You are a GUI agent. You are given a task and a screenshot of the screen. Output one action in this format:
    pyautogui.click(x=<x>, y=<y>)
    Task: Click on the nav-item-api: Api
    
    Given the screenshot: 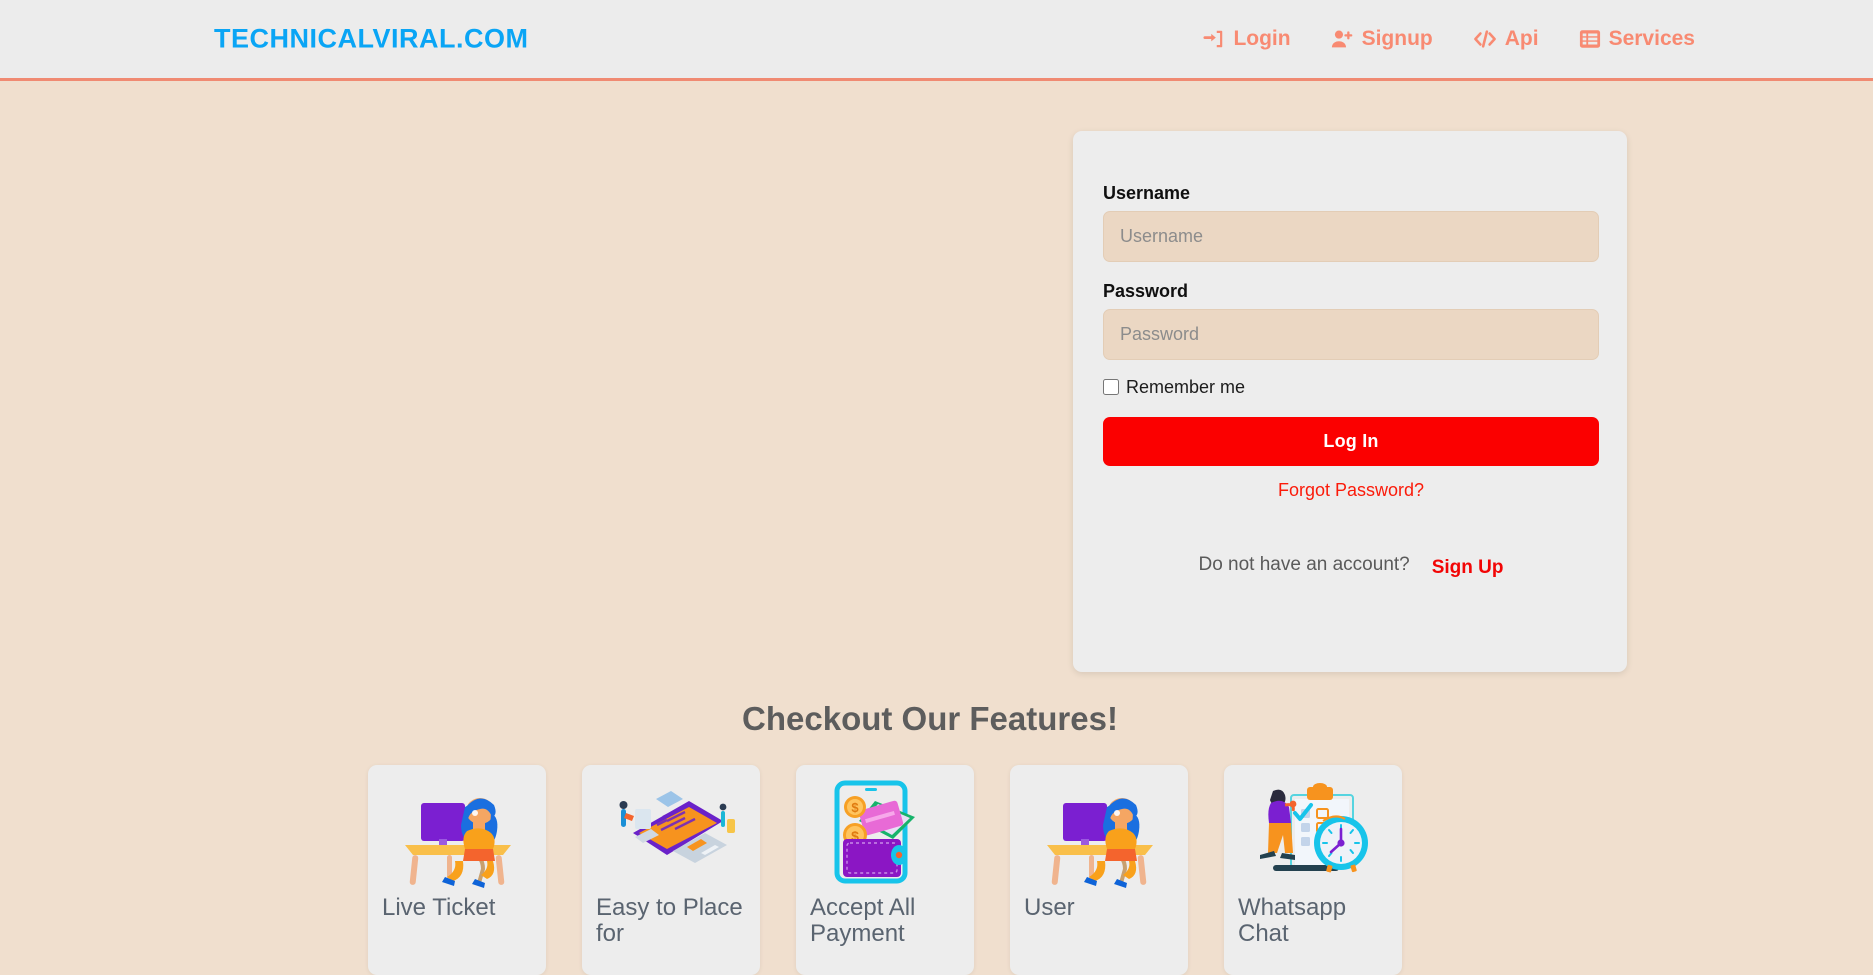 What is the action you would take?
    pyautogui.click(x=1506, y=39)
    